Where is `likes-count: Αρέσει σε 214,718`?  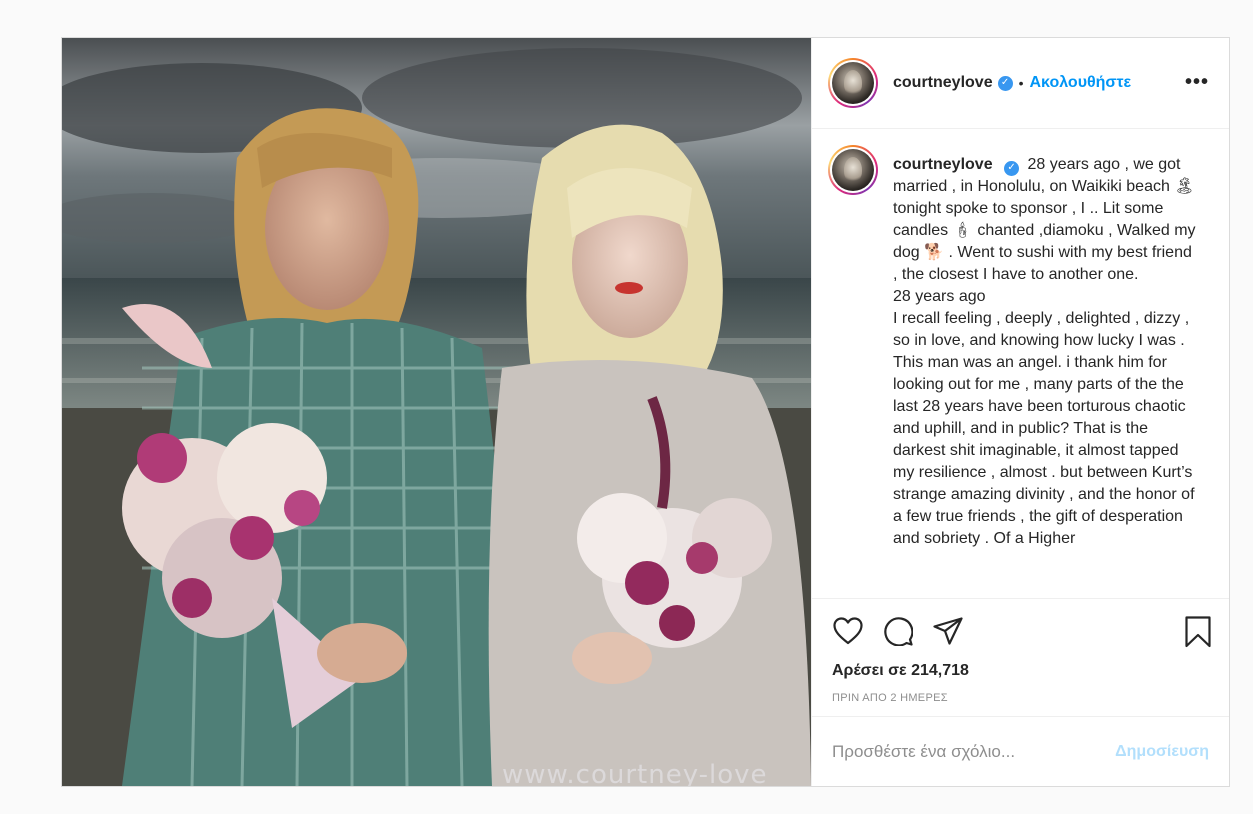
likes-count: Αρέσει σε 214,718 is located at coordinates (1020, 671).